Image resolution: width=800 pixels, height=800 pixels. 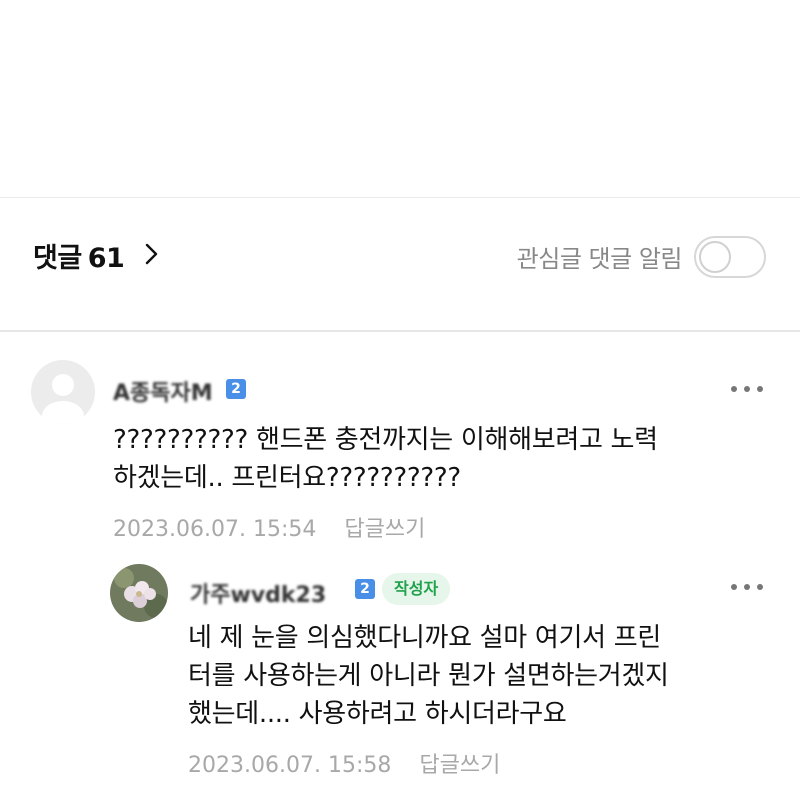 What do you see at coordinates (385, 440) in the screenshot?
I see `comment-text-line: ?????????? 핸드폰 충전까지는 이해해보려고 노력` at bounding box center [385, 440].